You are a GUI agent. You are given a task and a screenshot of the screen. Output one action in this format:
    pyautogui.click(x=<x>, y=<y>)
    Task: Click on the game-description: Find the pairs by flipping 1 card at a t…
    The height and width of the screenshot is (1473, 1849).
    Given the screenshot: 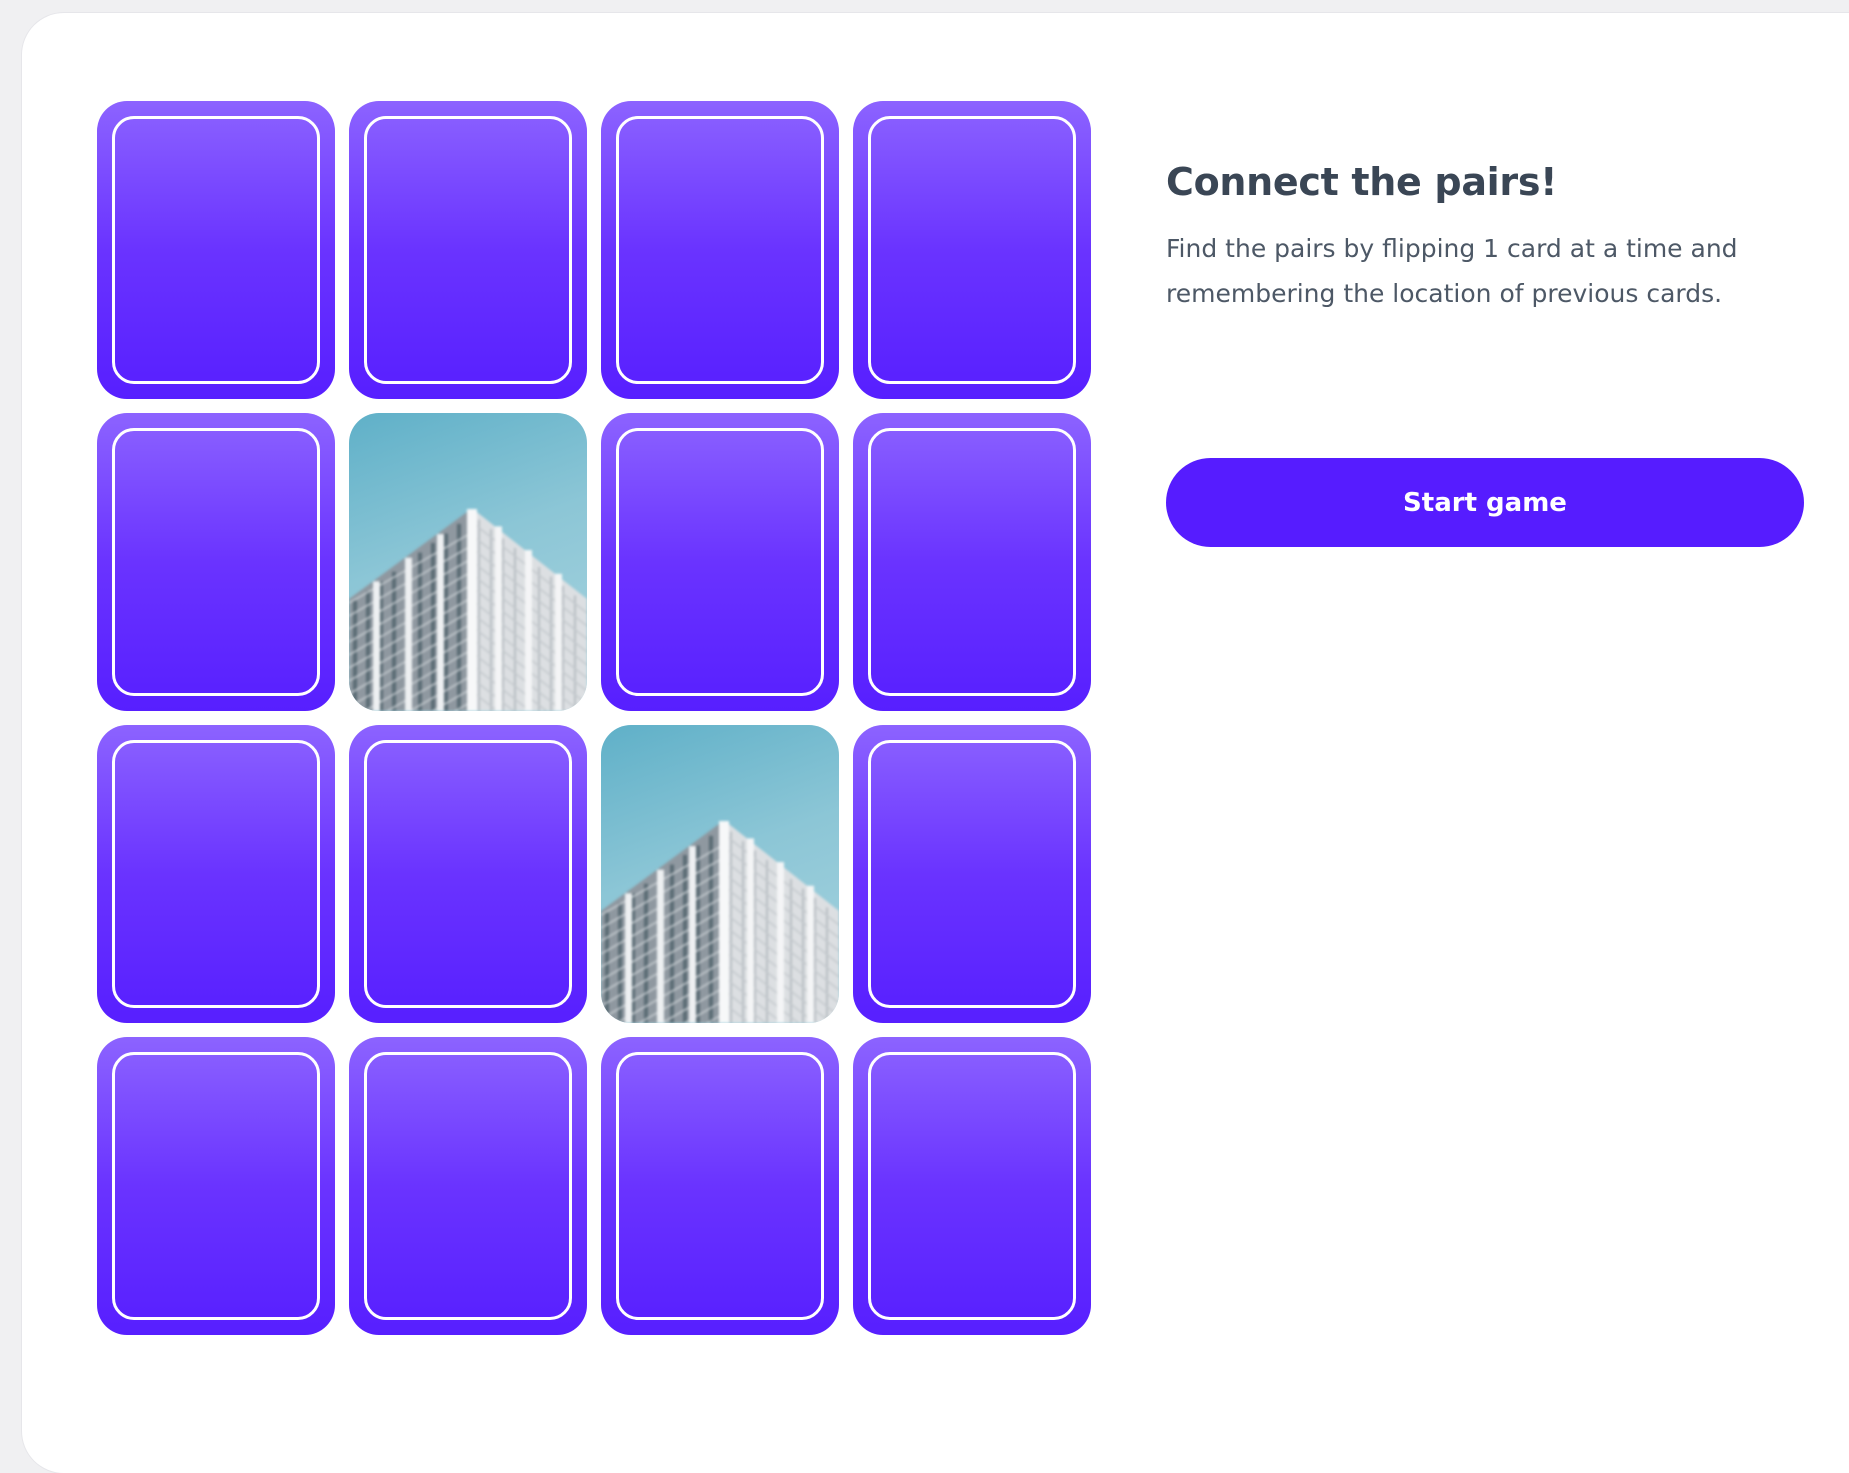 What is the action you would take?
    pyautogui.click(x=1452, y=271)
    